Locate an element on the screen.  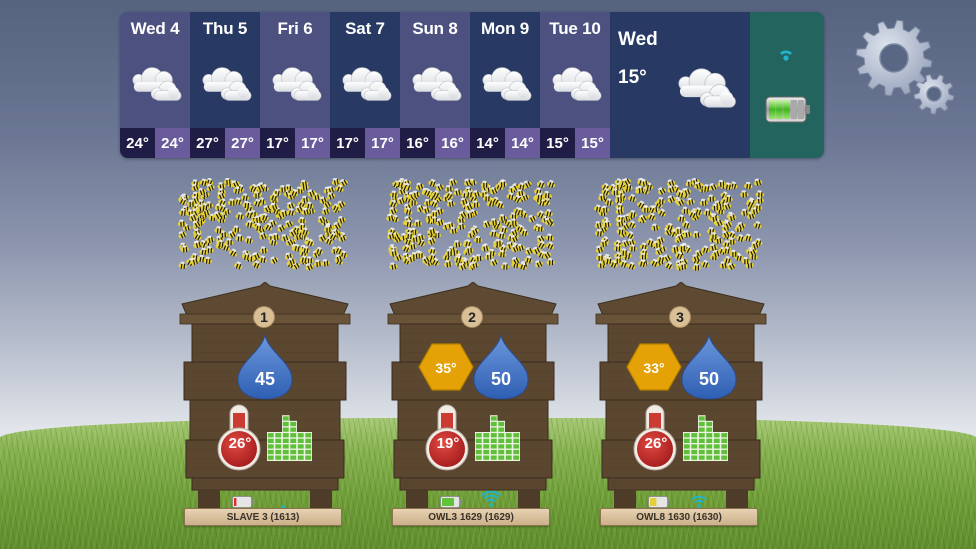
forecast-day-name: Sat 7 is located at coordinates (365, 28).